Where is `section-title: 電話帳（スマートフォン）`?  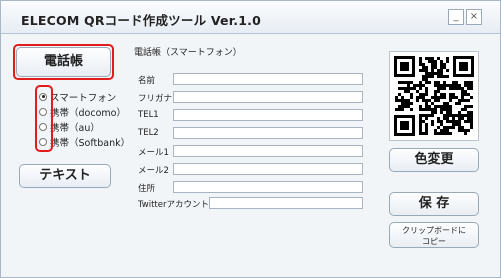
section-title: 電話帳（スマートフォン） is located at coordinates (188, 53).